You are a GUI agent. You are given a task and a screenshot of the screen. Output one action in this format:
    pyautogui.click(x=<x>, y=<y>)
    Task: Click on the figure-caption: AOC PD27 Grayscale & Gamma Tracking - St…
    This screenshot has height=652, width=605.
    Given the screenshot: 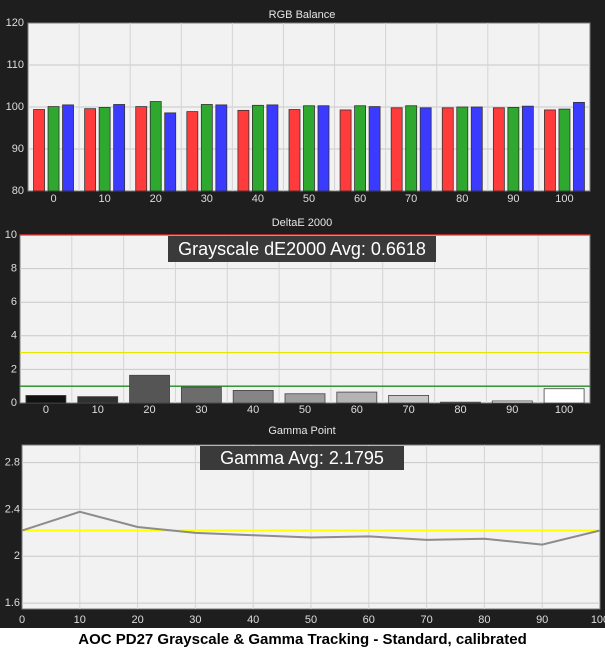 What is the action you would take?
    pyautogui.click(x=302, y=640)
    